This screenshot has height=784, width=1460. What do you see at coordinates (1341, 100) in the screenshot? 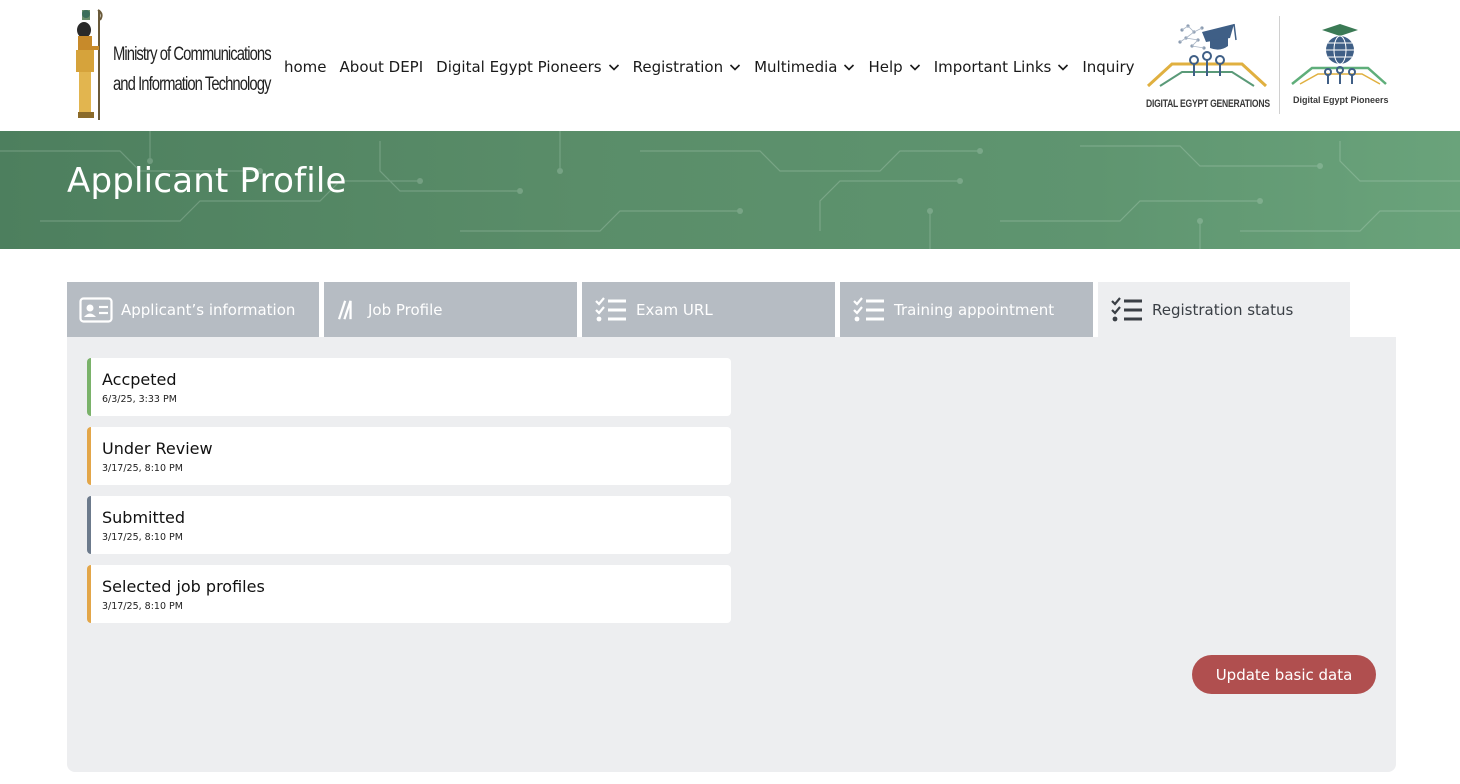
I see `pioneers-logo-text: Digital Egypt Pioneers` at bounding box center [1341, 100].